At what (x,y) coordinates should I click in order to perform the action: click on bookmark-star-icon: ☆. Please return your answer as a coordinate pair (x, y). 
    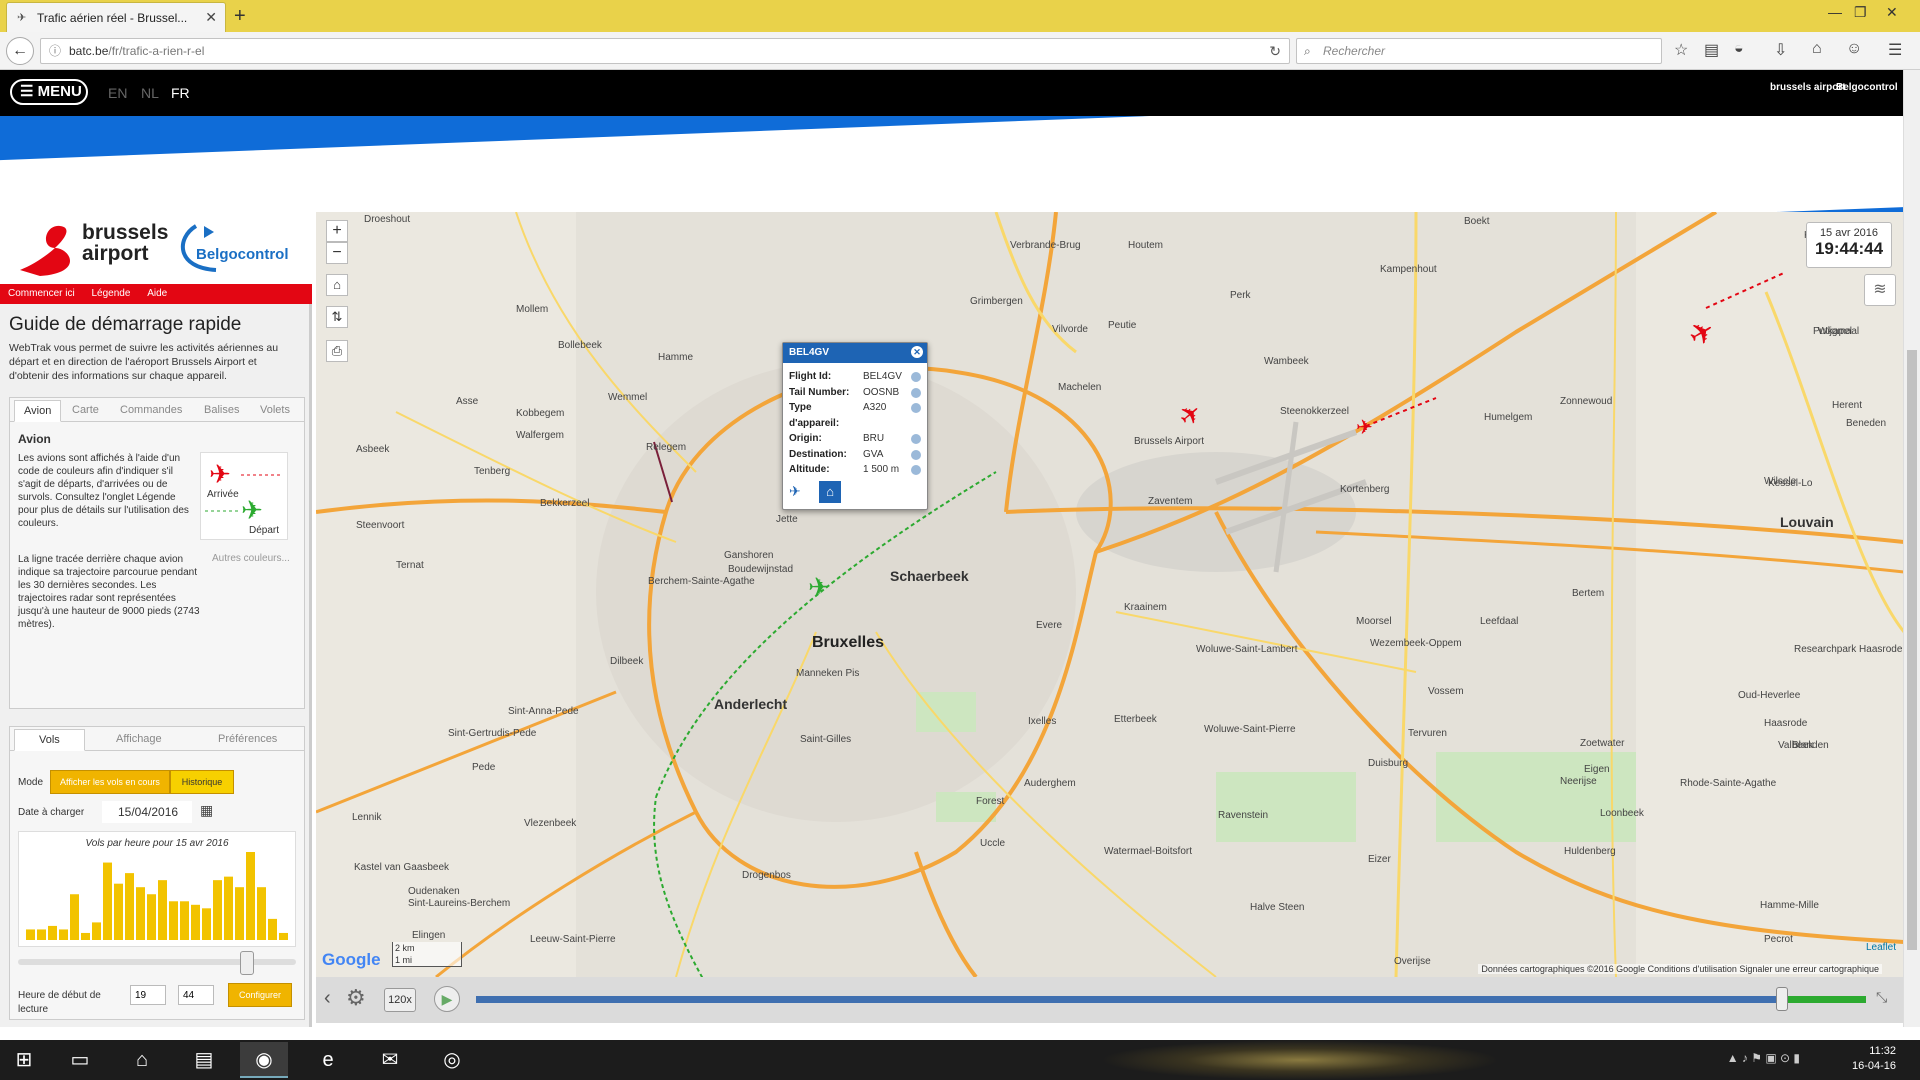
    Looking at the image, I should click on (1681, 50).